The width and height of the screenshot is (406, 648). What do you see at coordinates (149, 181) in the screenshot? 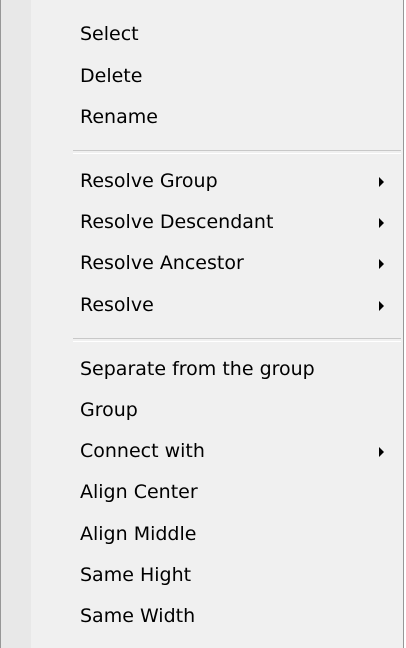
I see `menu-item-label: Resolve Group` at bounding box center [149, 181].